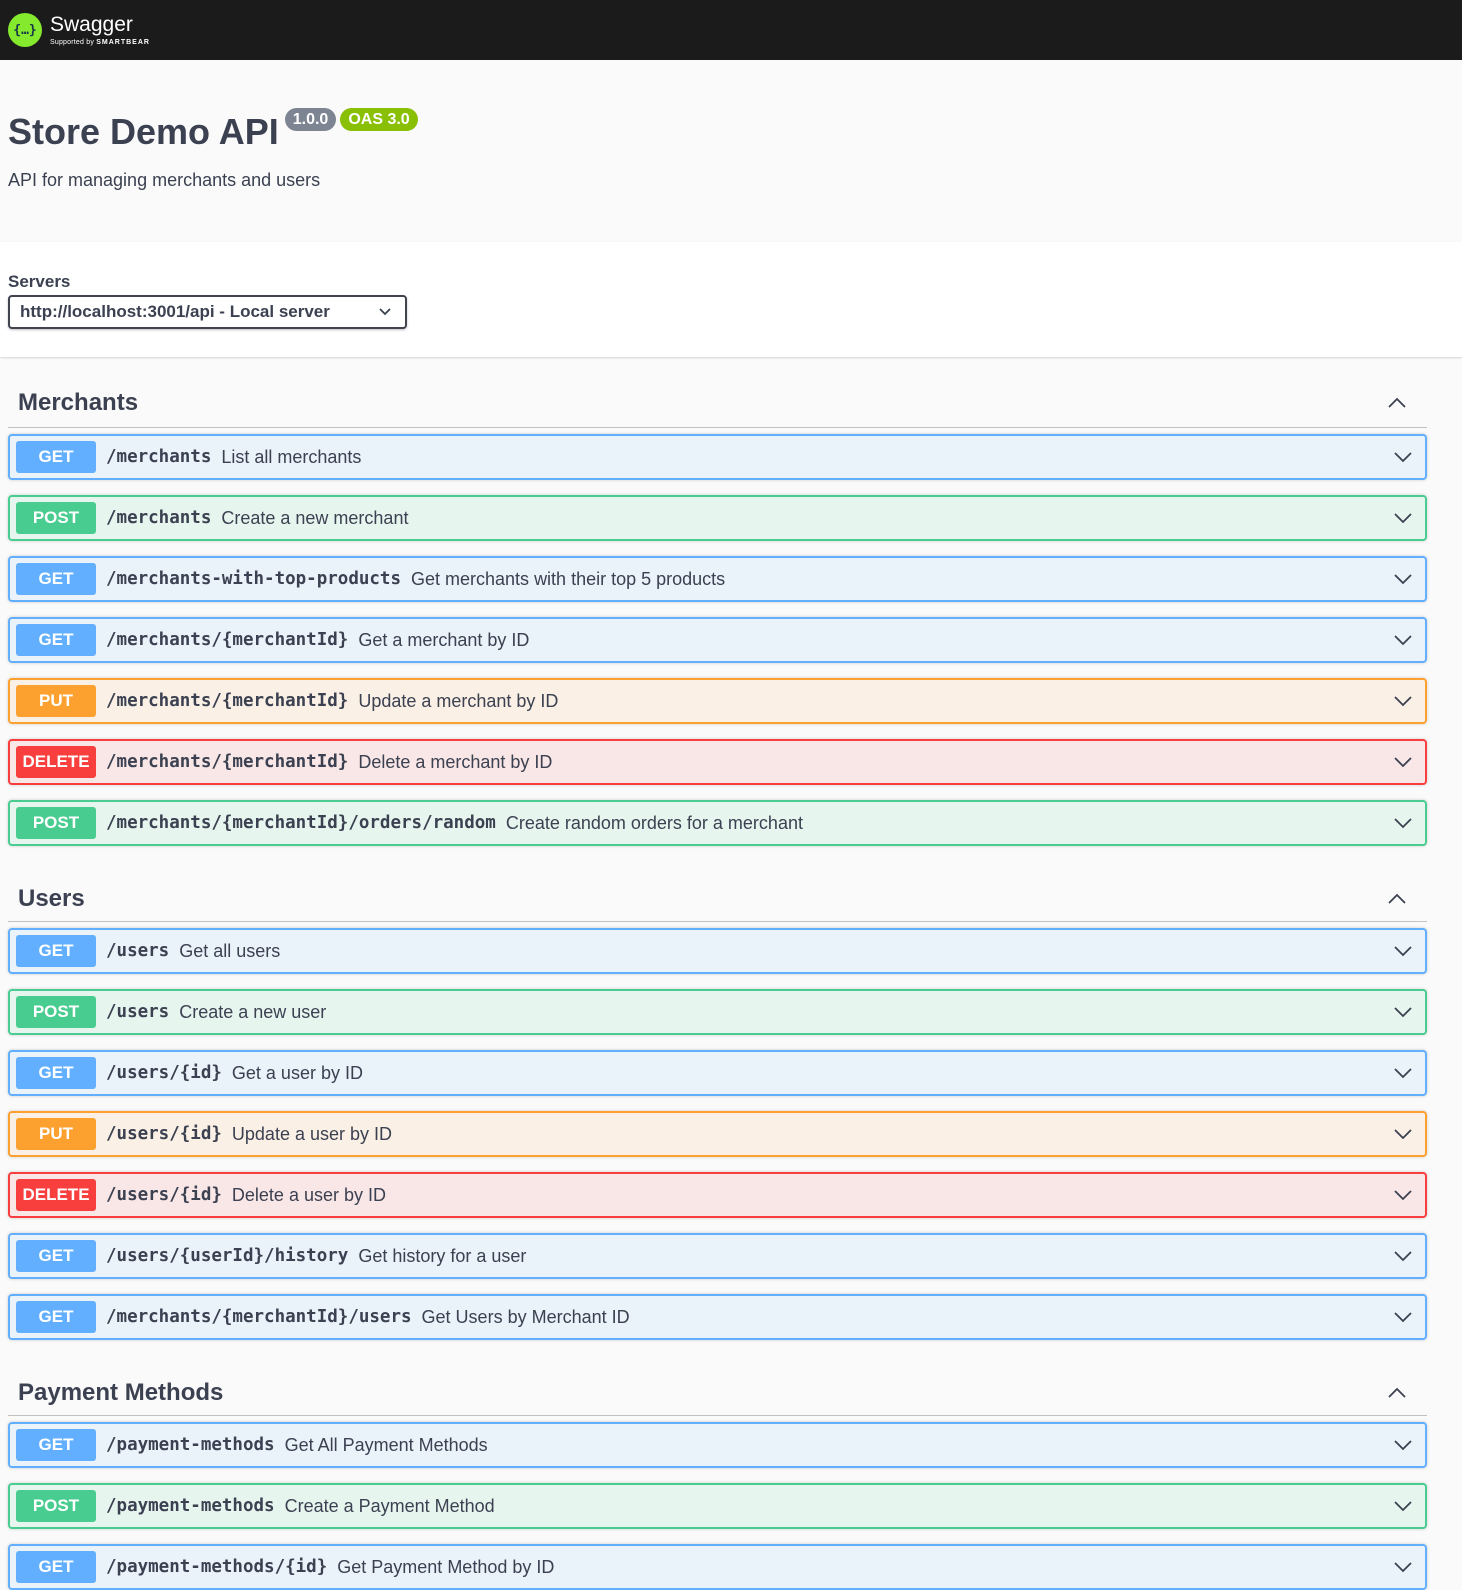 The width and height of the screenshot is (1462, 1590). Describe the element at coordinates (259, 1317) in the screenshot. I see `operation-path: /merchants/{merchantId}/users` at that location.